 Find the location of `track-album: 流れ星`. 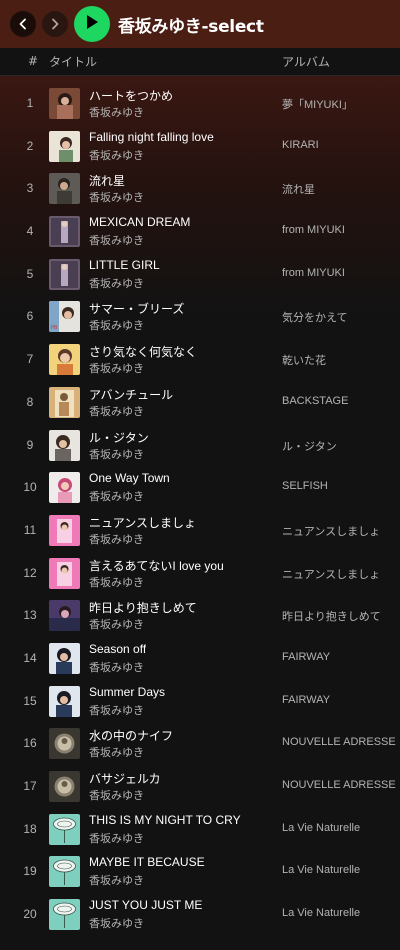

track-album: 流れ星 is located at coordinates (298, 189).